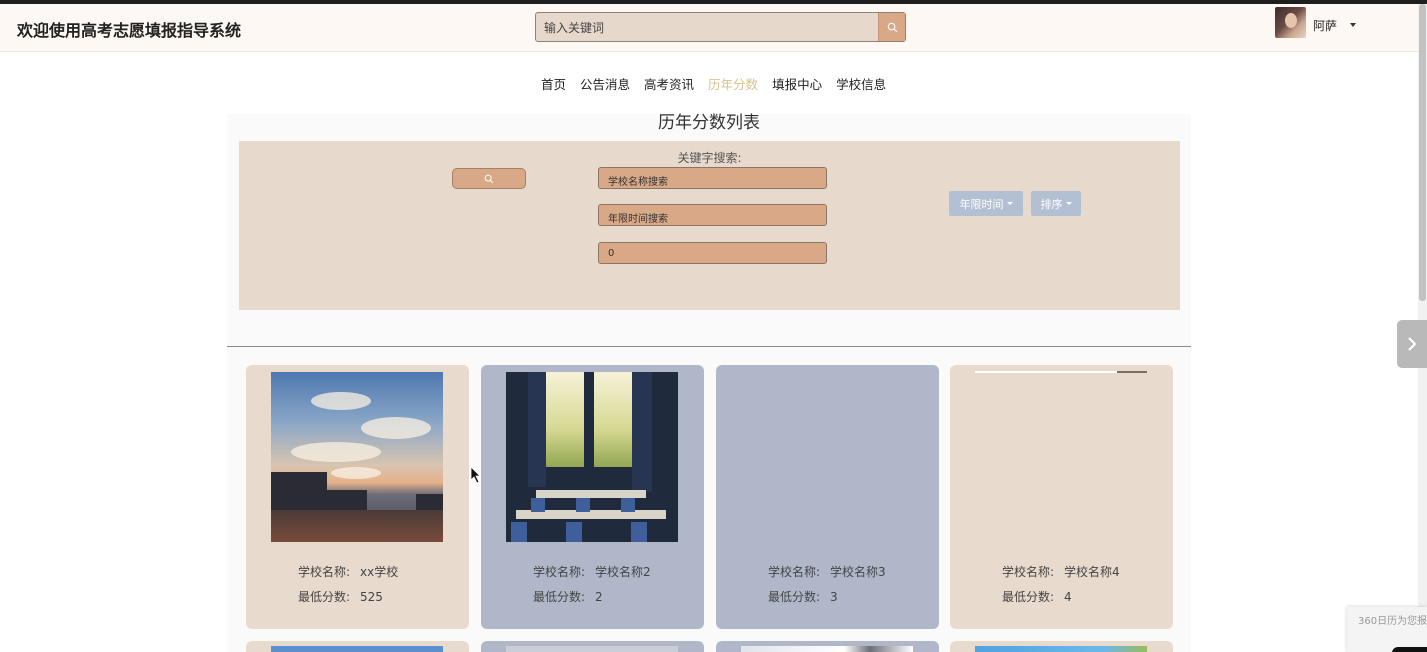 This screenshot has height=652, width=1427. I want to click on nav-item-announcements: 公告消息, so click(605, 83).